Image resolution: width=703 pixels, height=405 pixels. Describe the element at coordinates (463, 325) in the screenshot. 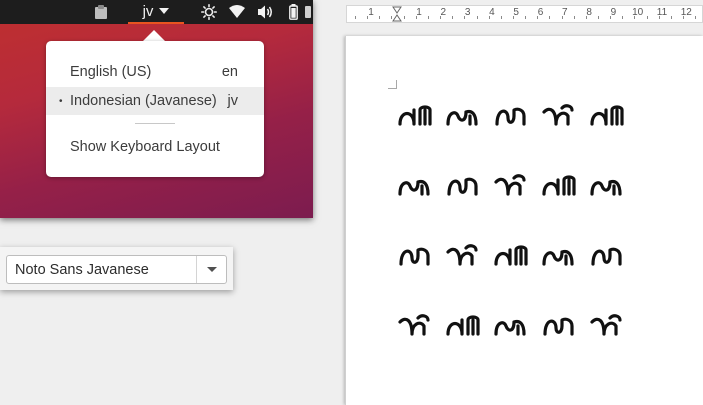

I see `javanese-word: ꦩꦩ` at that location.